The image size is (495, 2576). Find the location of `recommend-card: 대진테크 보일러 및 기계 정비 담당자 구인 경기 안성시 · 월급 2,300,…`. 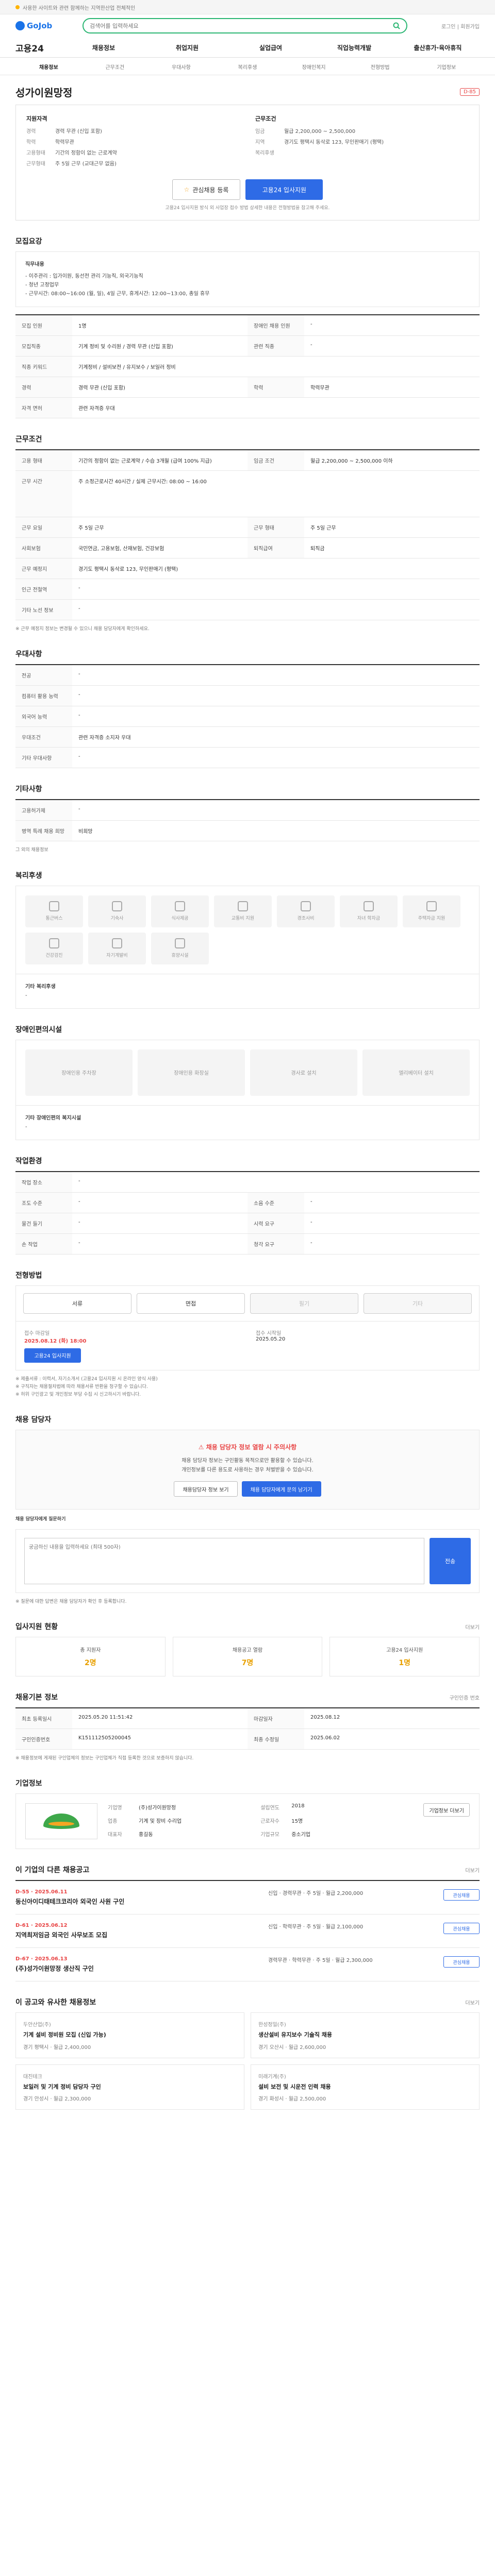

recommend-card: 대진테크 보일러 및 기계 정비 담당자 구인 경기 안성시 · 월급 2,300,… is located at coordinates (129, 2087).